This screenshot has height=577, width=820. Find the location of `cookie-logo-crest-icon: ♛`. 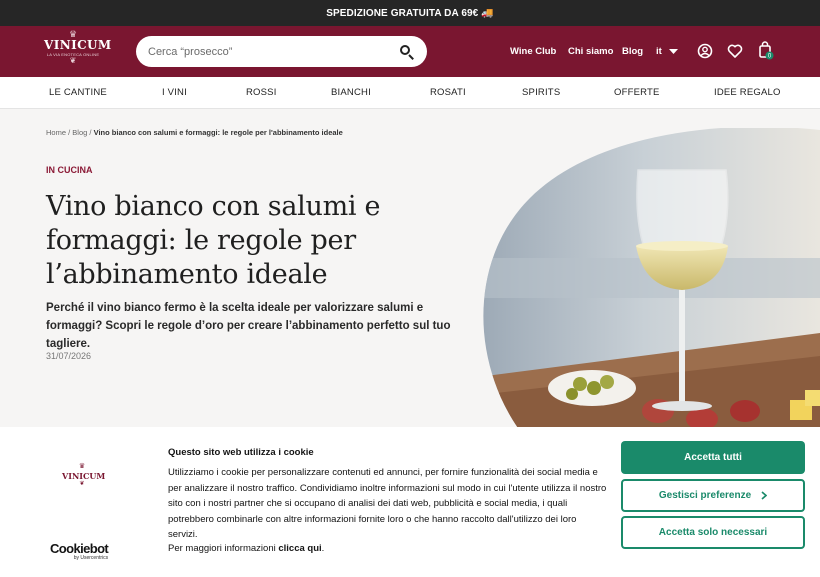

cookie-logo-crest-icon: ♛ is located at coordinates (82, 466).